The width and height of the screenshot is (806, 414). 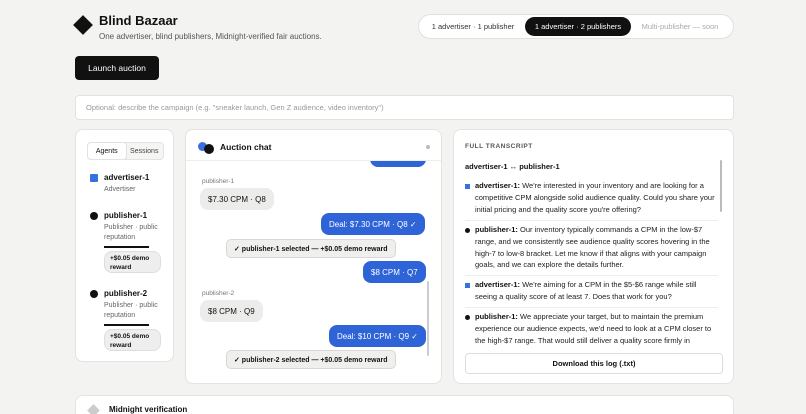 I want to click on panel-tabs: Agents Sessions, so click(x=125, y=151).